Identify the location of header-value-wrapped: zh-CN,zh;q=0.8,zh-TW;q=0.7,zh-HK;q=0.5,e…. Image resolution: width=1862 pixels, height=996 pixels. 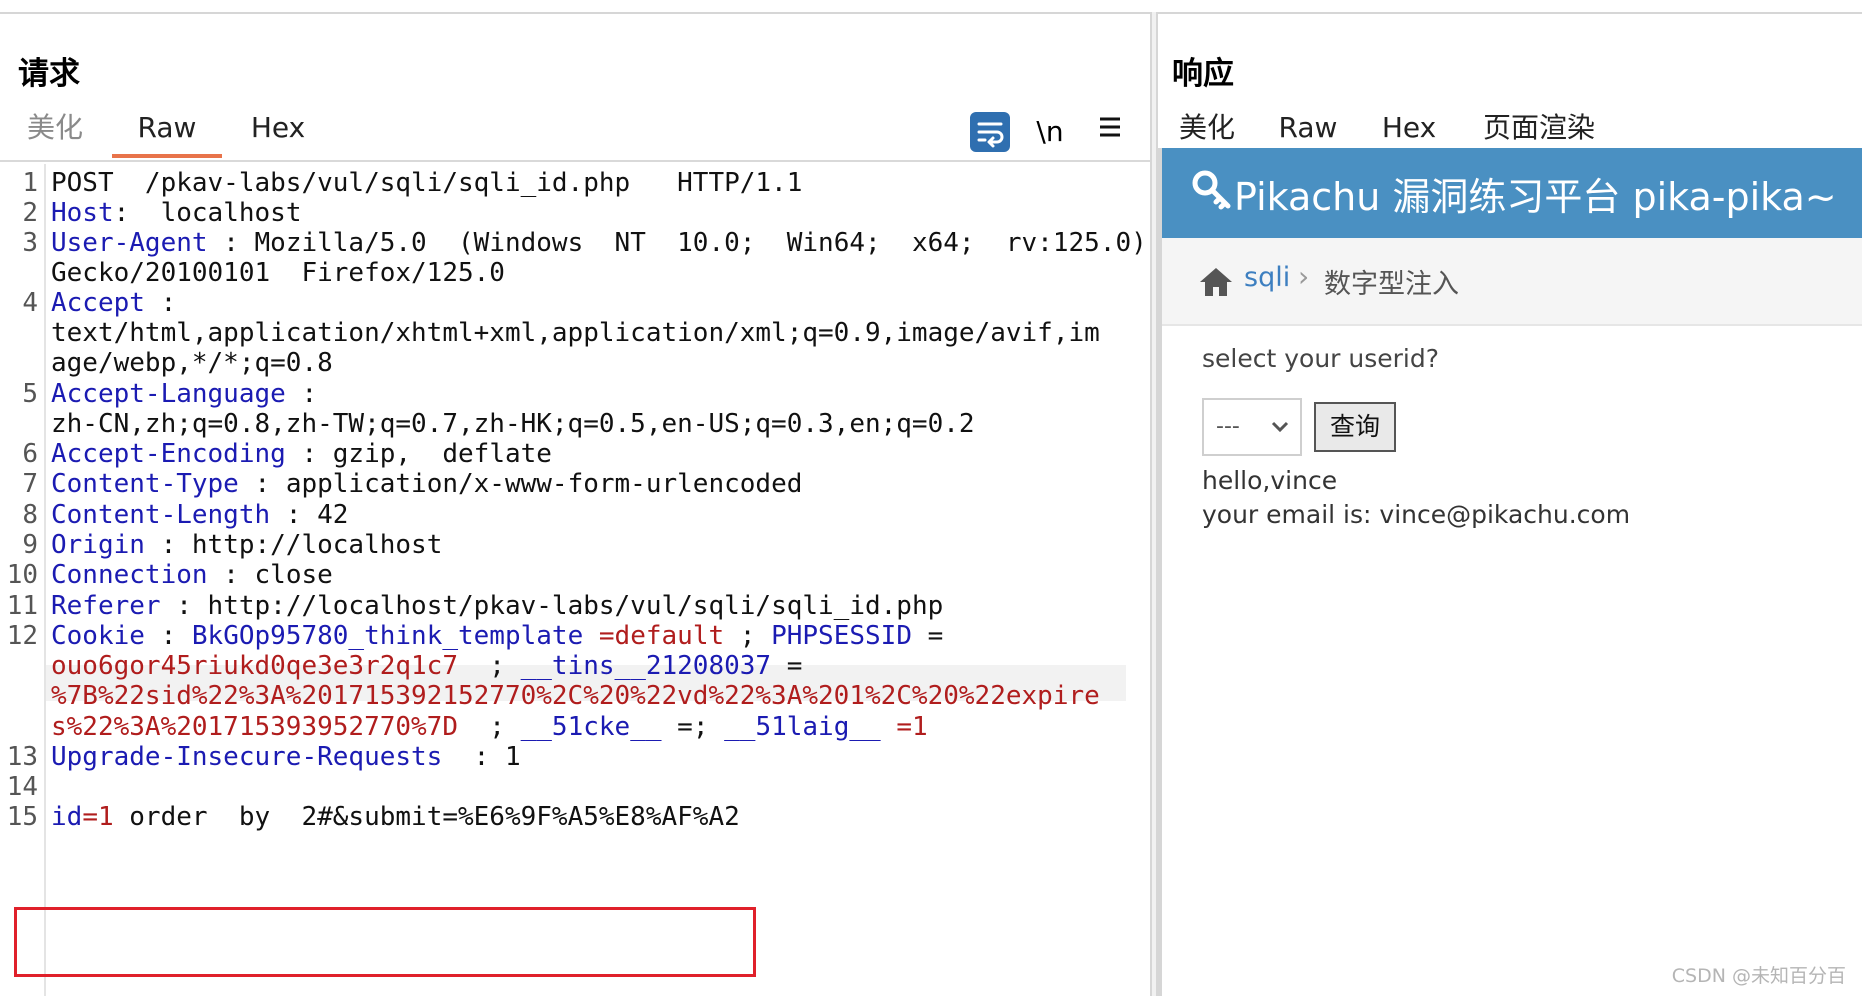
(513, 424).